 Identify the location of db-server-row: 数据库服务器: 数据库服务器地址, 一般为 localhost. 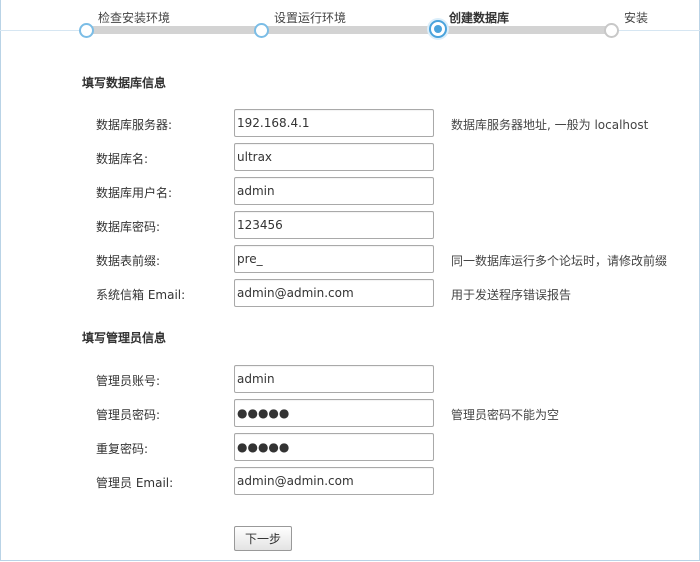
(350, 123).